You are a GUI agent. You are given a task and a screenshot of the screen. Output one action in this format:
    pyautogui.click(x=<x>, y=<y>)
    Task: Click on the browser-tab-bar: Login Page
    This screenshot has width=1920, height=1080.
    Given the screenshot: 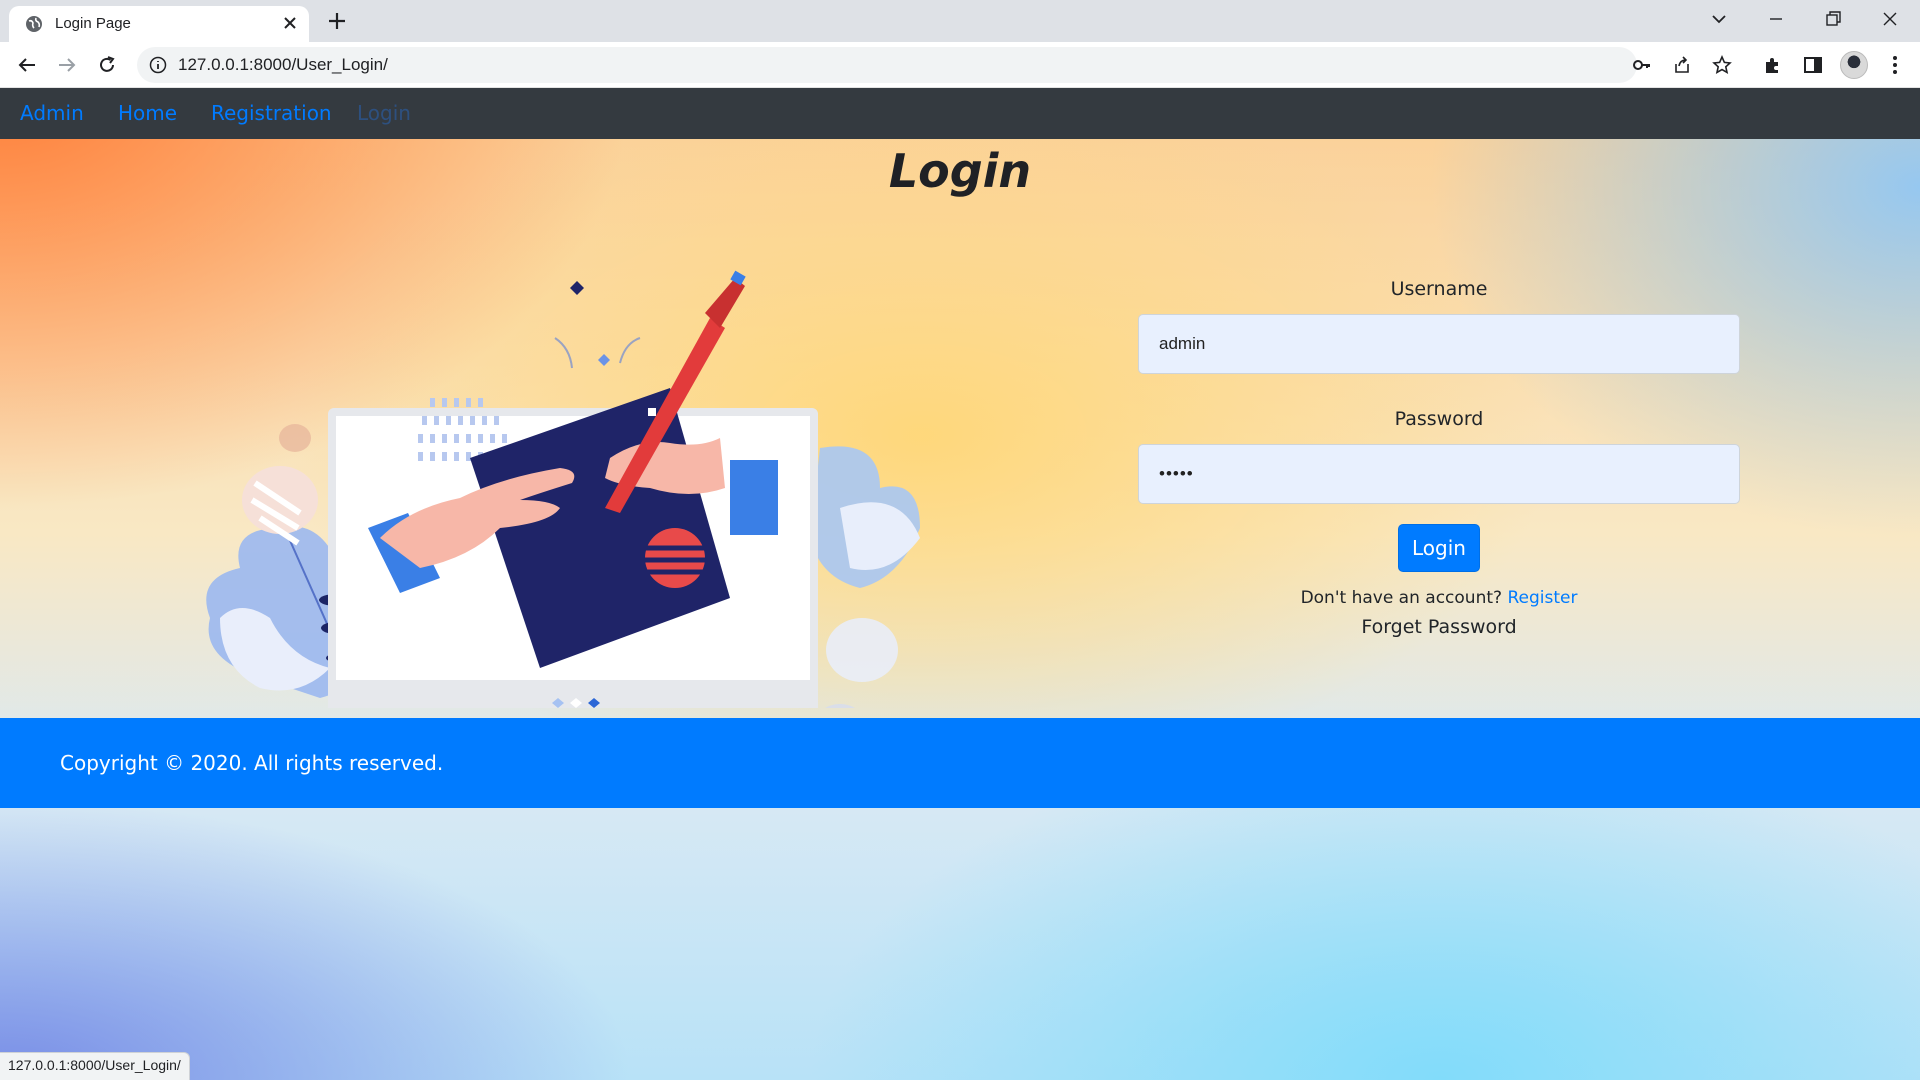 What is the action you would take?
    pyautogui.click(x=960, y=21)
    